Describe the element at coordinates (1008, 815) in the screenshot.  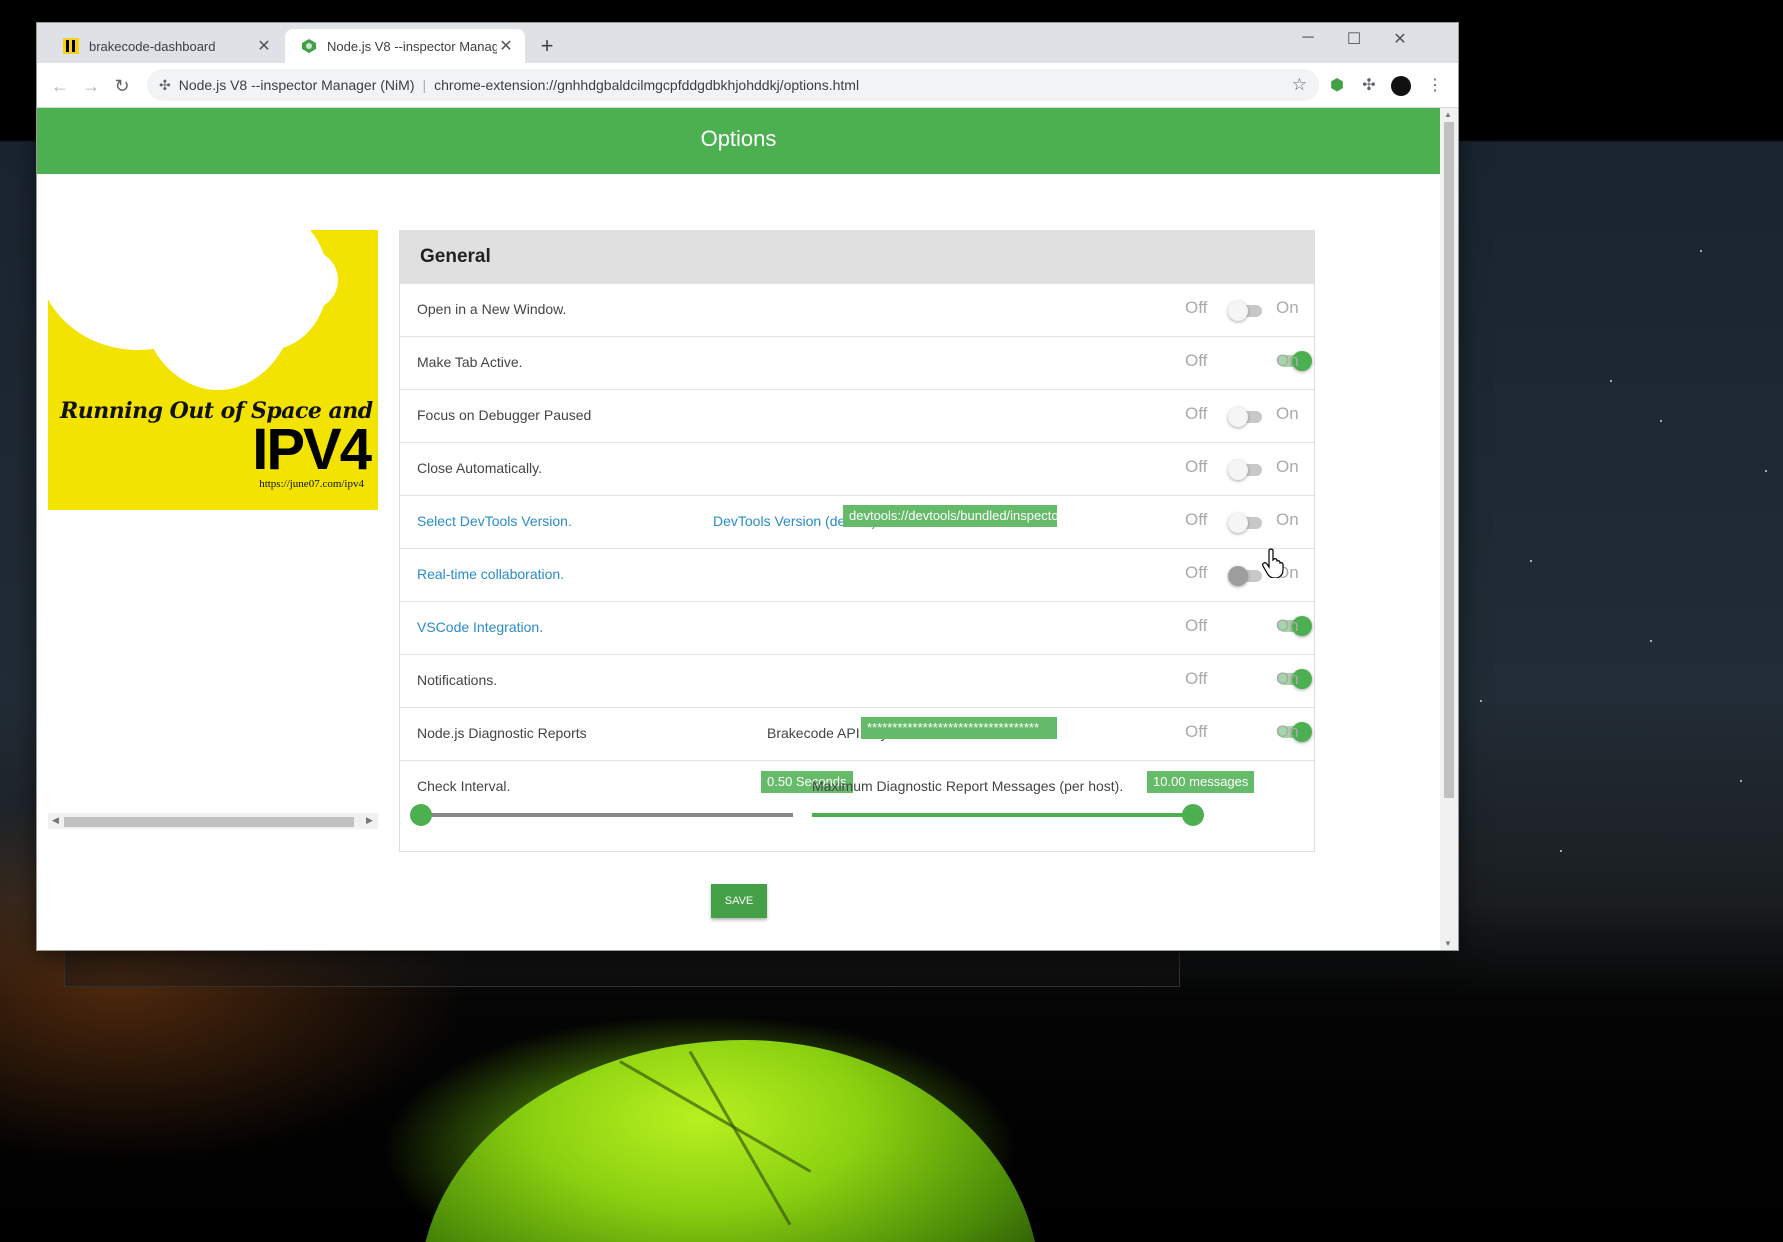
I see `max-messages-slider` at that location.